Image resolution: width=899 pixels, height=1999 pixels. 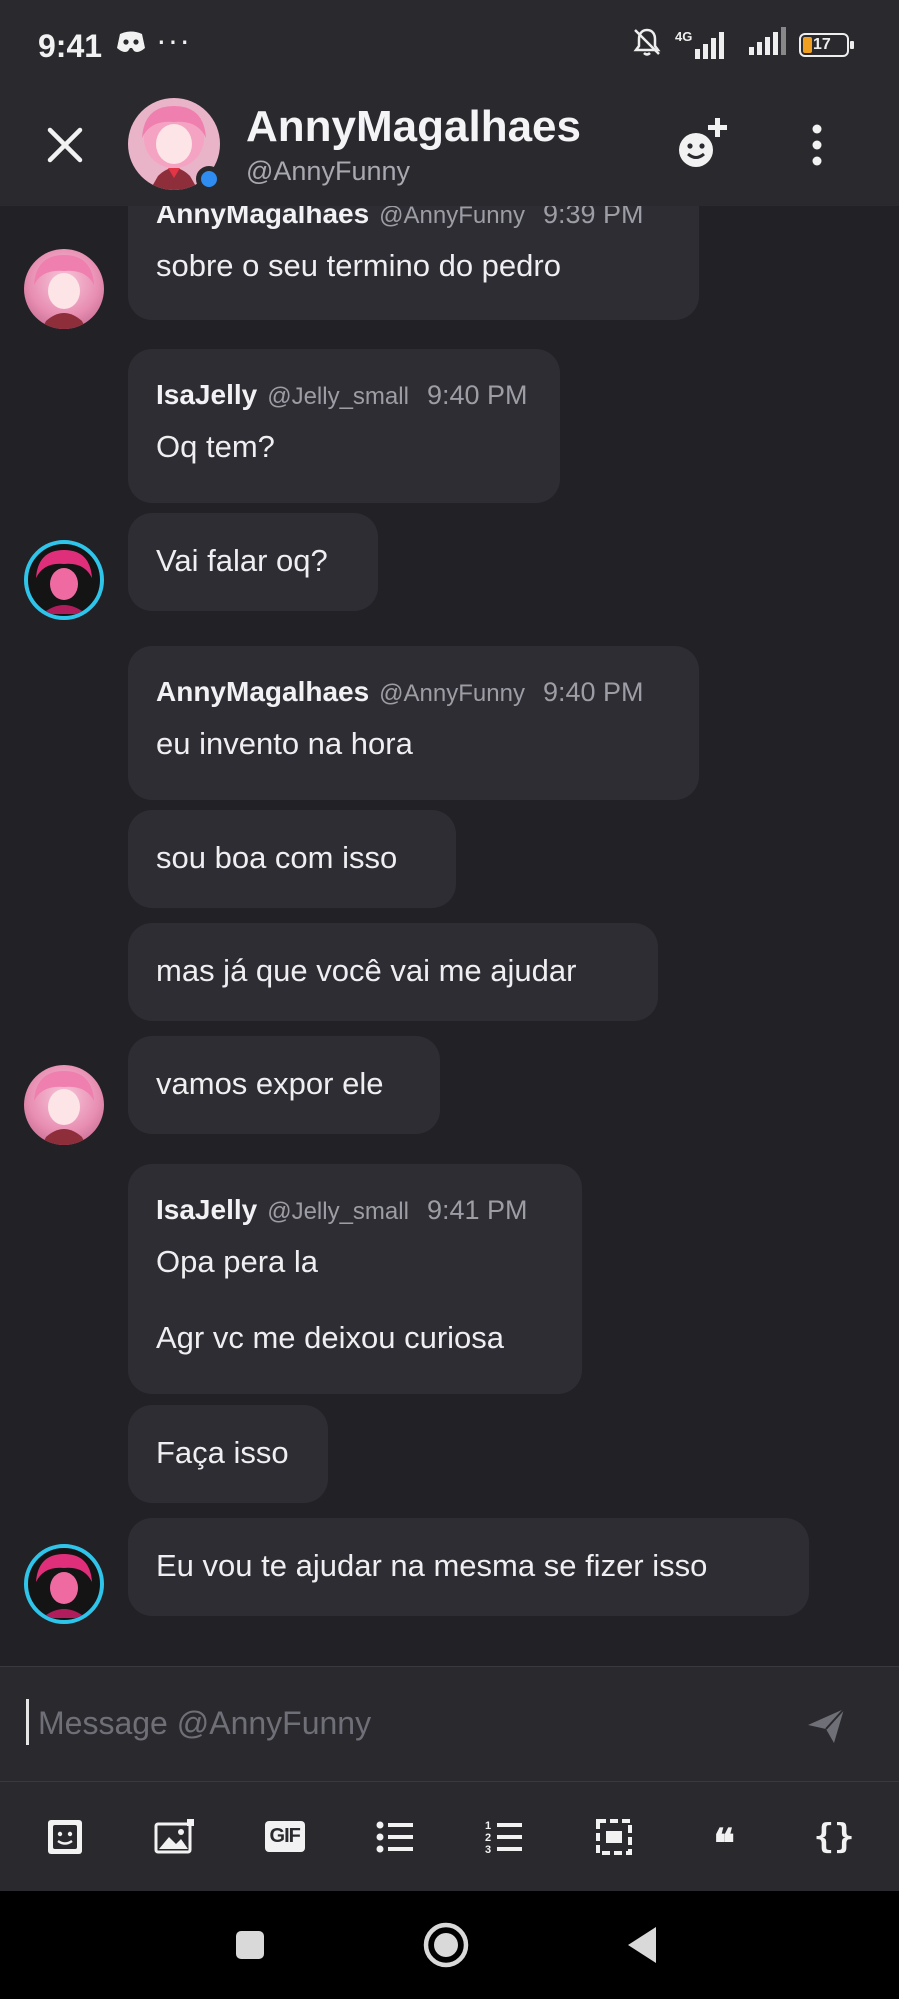 What do you see at coordinates (175, 1837) in the screenshot?
I see `image-icon` at bounding box center [175, 1837].